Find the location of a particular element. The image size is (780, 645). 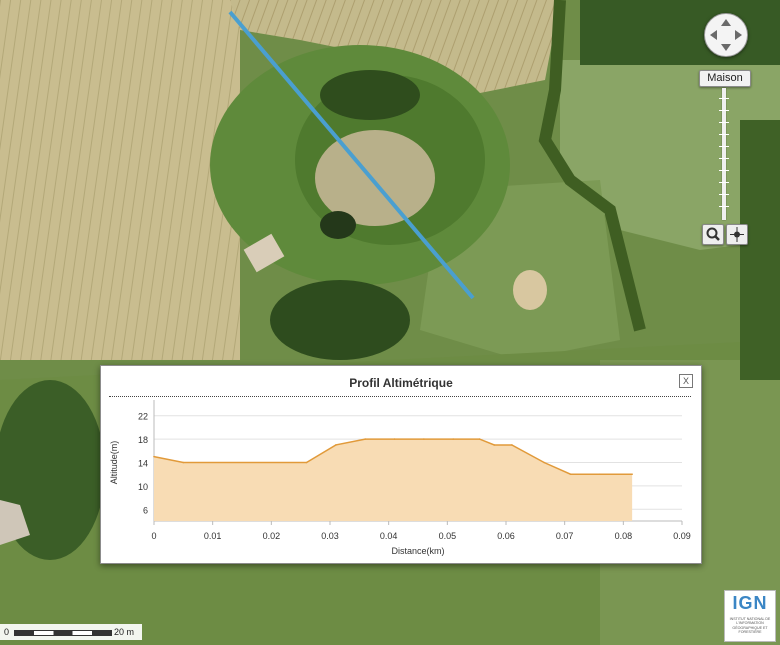

ign-logo-letters: IGN is located at coordinates (750, 603).